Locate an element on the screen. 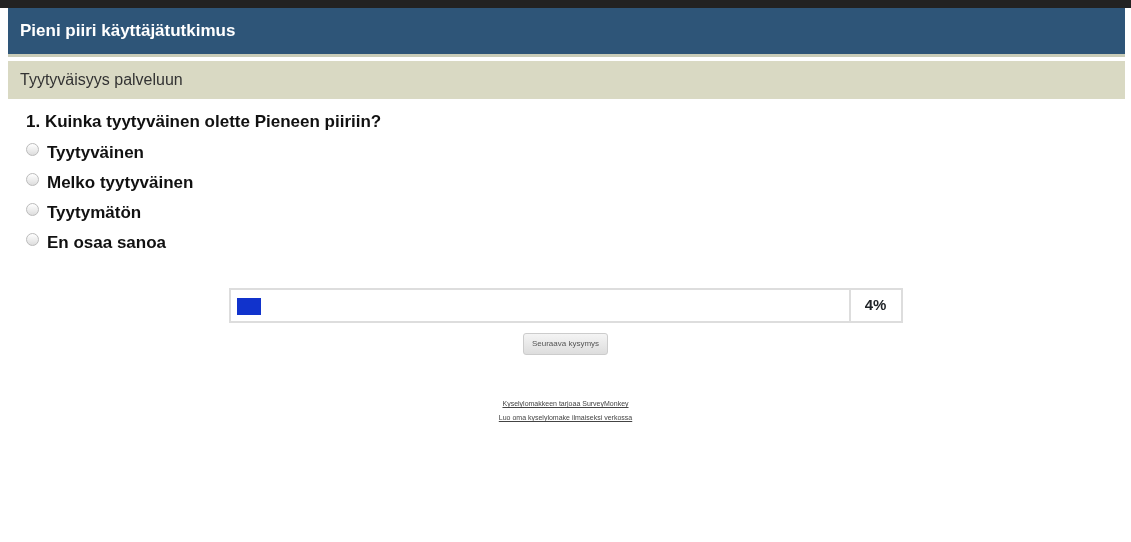  option-label: Melko tyytyväinen is located at coordinates (120, 183).